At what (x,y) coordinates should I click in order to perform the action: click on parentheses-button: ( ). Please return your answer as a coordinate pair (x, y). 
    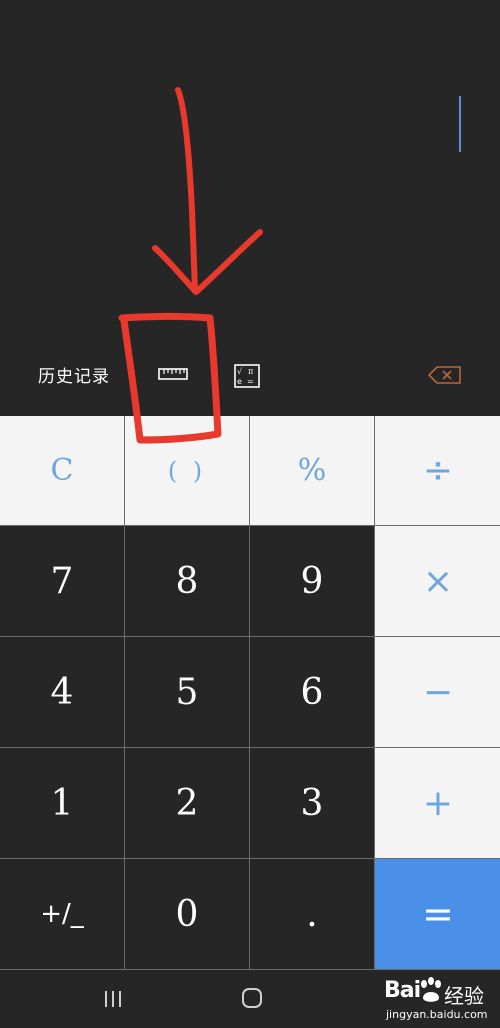
    Looking at the image, I should click on (187, 470).